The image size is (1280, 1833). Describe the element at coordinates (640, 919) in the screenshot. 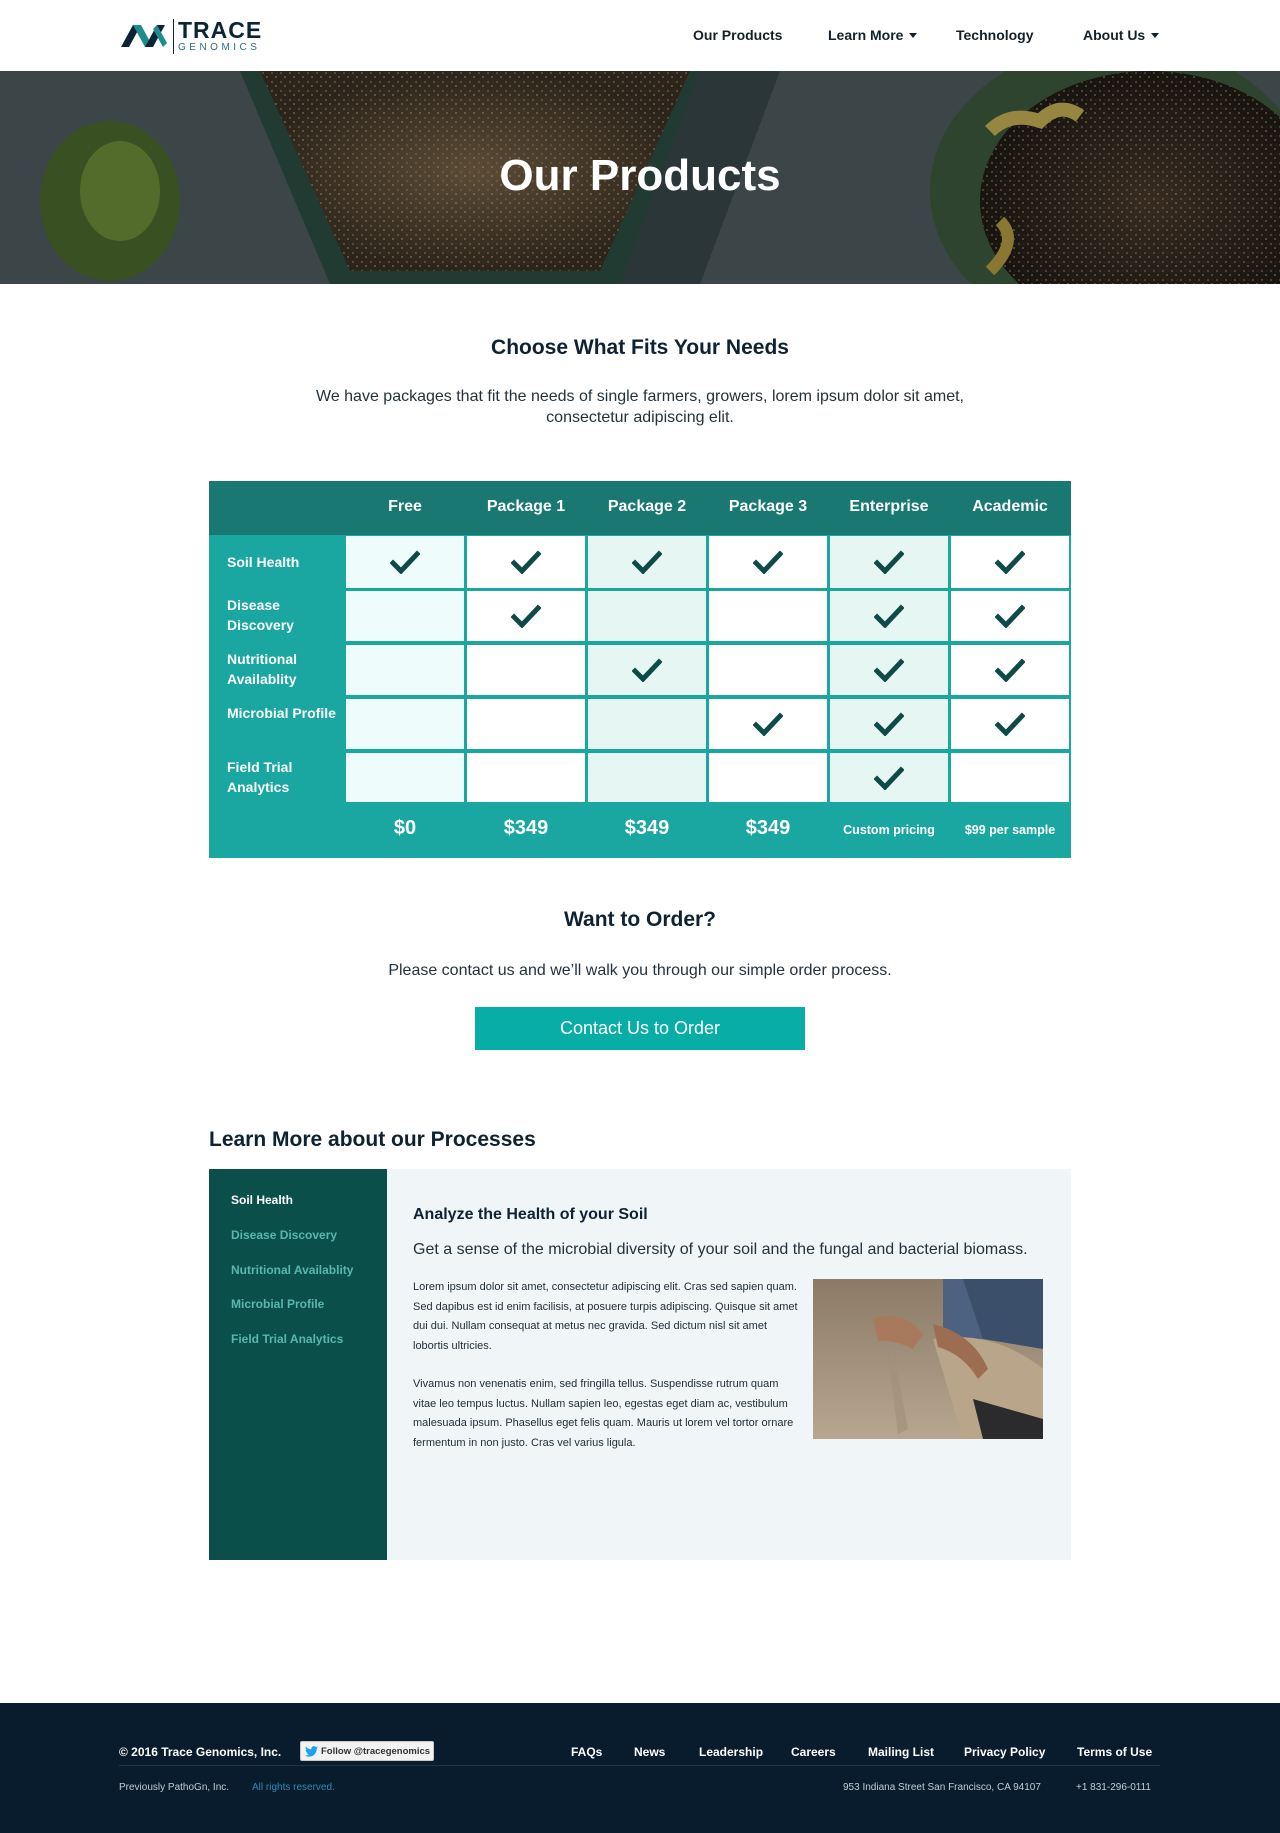

I see `order-title: Want to Order?` at that location.